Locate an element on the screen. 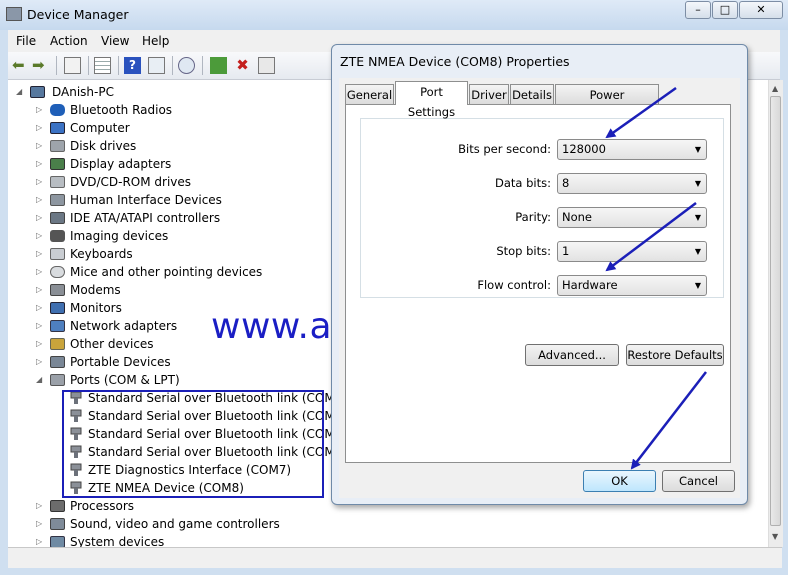 This screenshot has height=575, width=788. arrow-to-ok-button is located at coordinates (668, 420).